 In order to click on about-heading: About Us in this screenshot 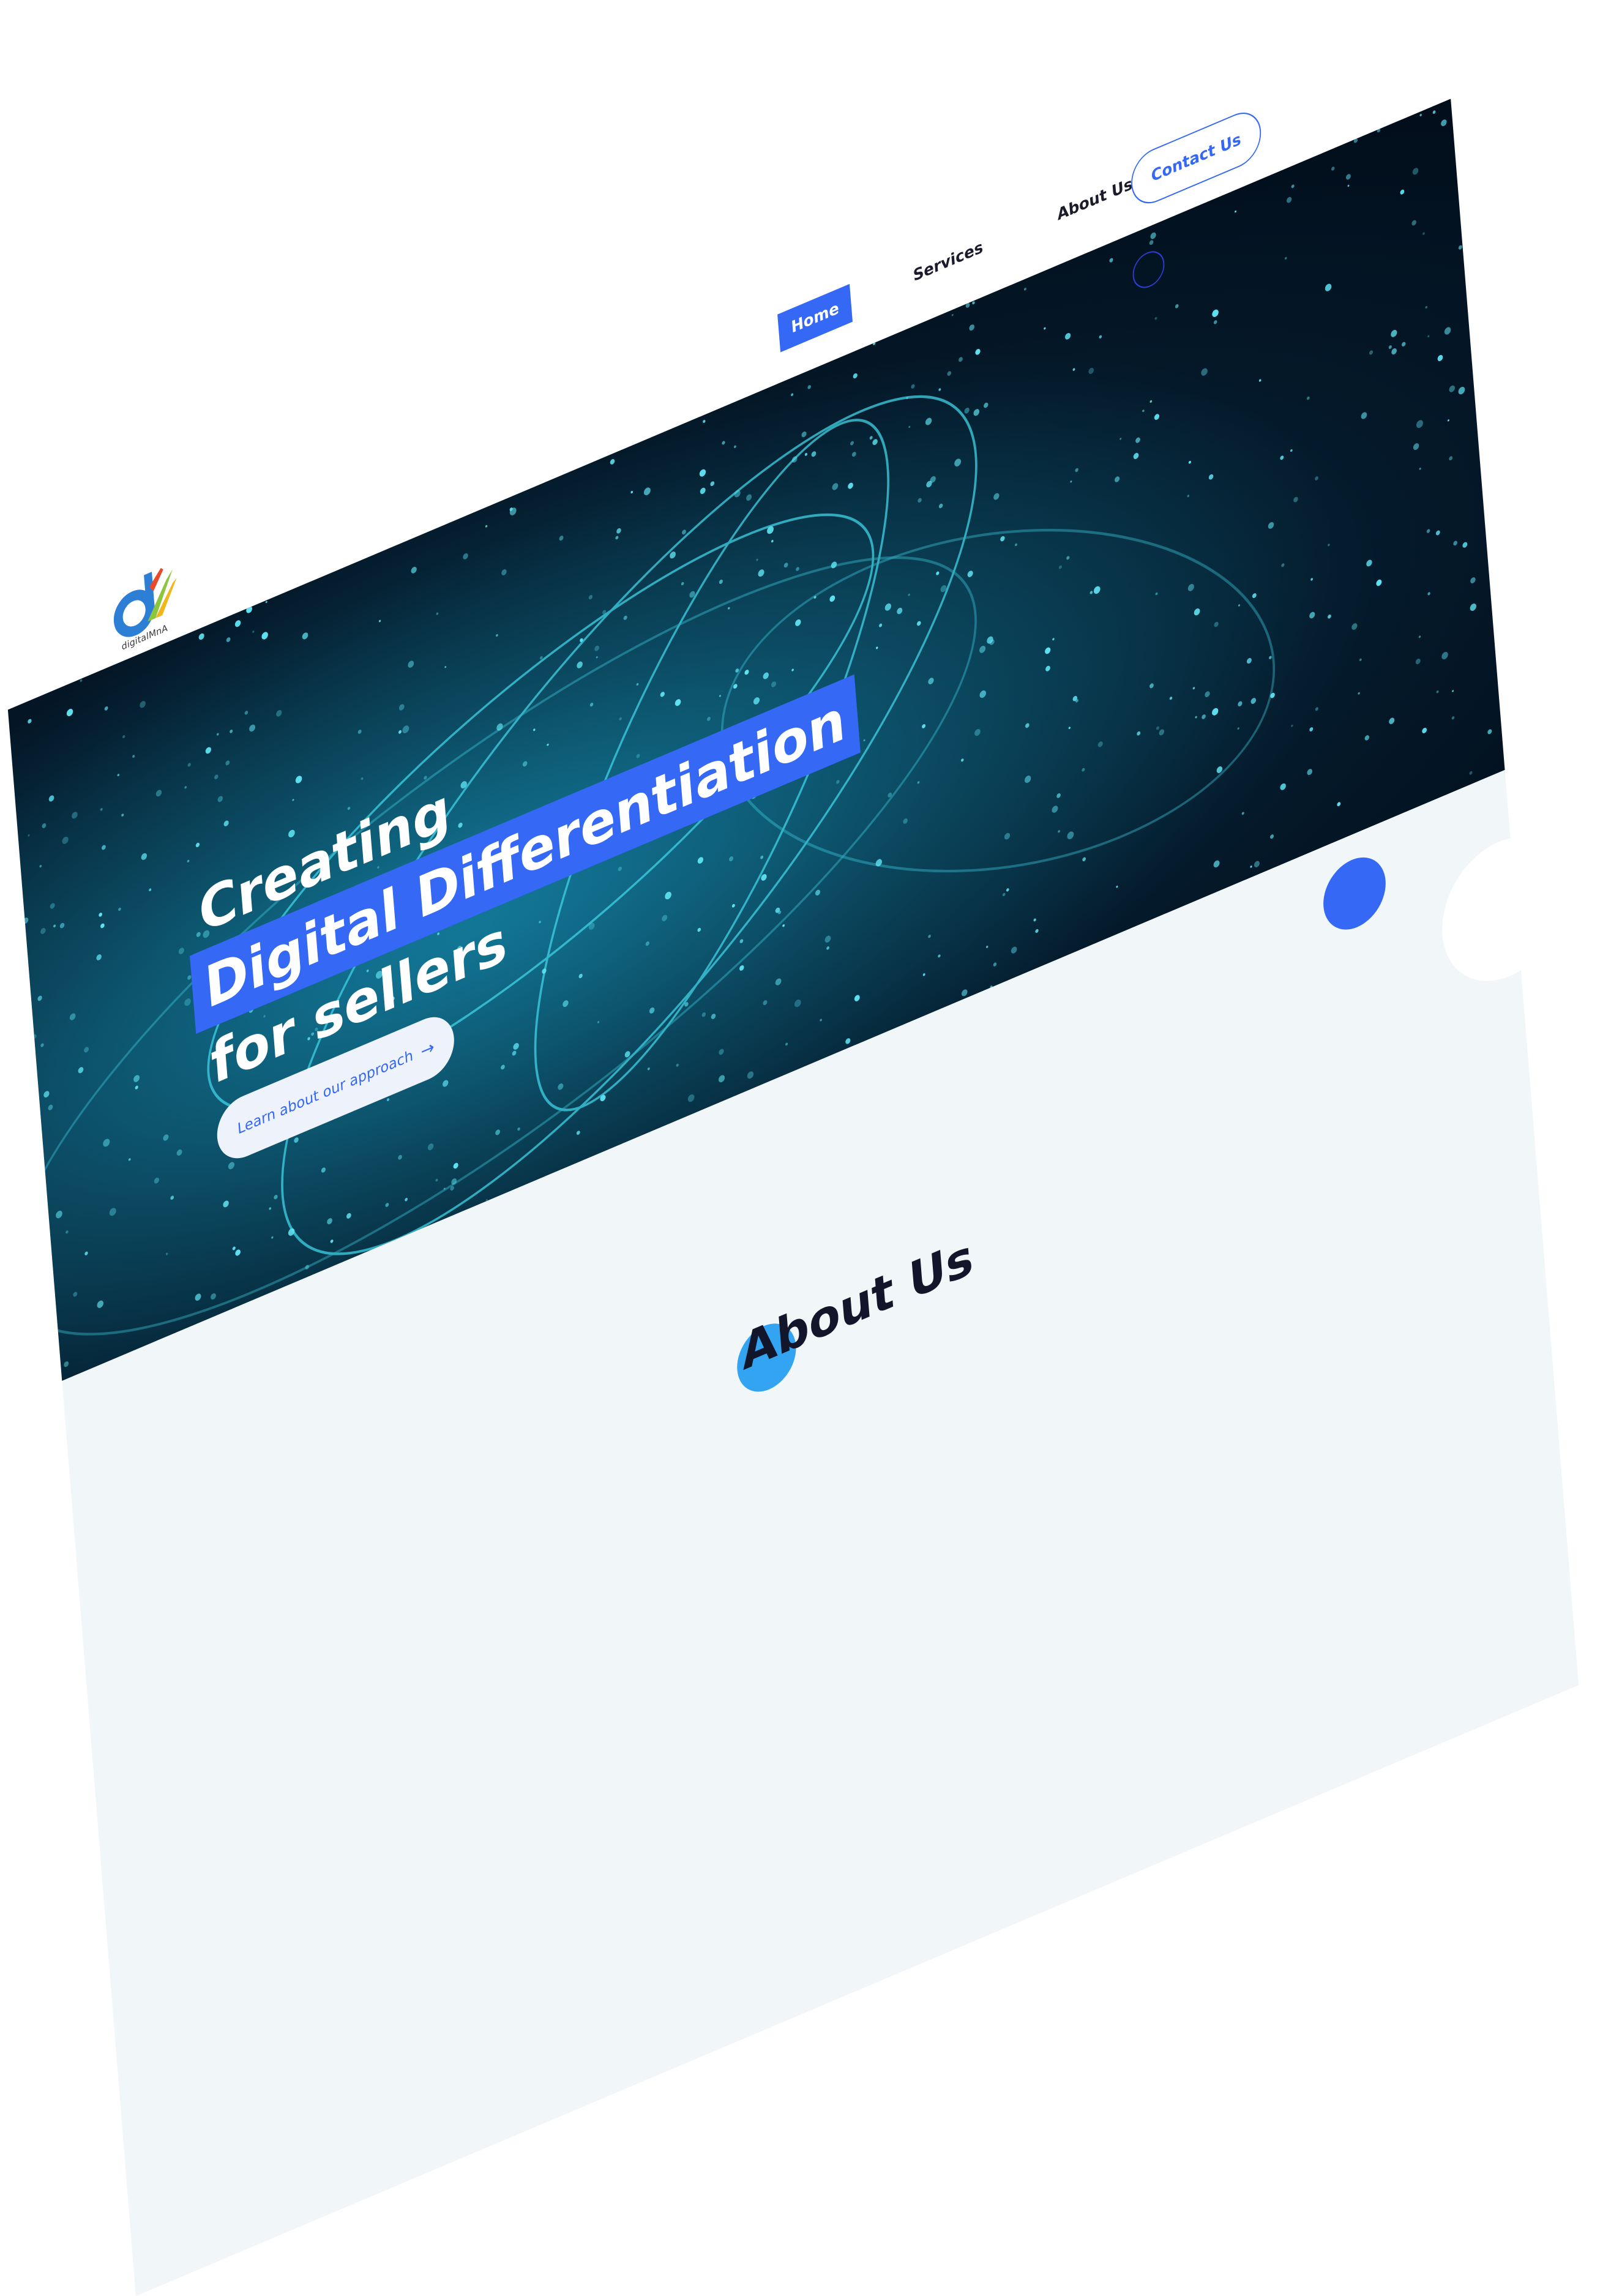, I will do `click(854, 1314)`.